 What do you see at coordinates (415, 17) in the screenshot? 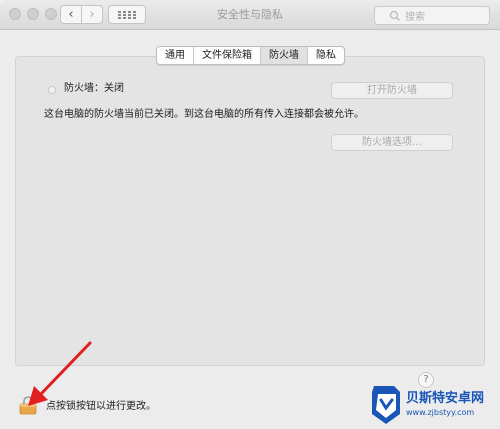
I see `search-placeholder: 搜索` at bounding box center [415, 17].